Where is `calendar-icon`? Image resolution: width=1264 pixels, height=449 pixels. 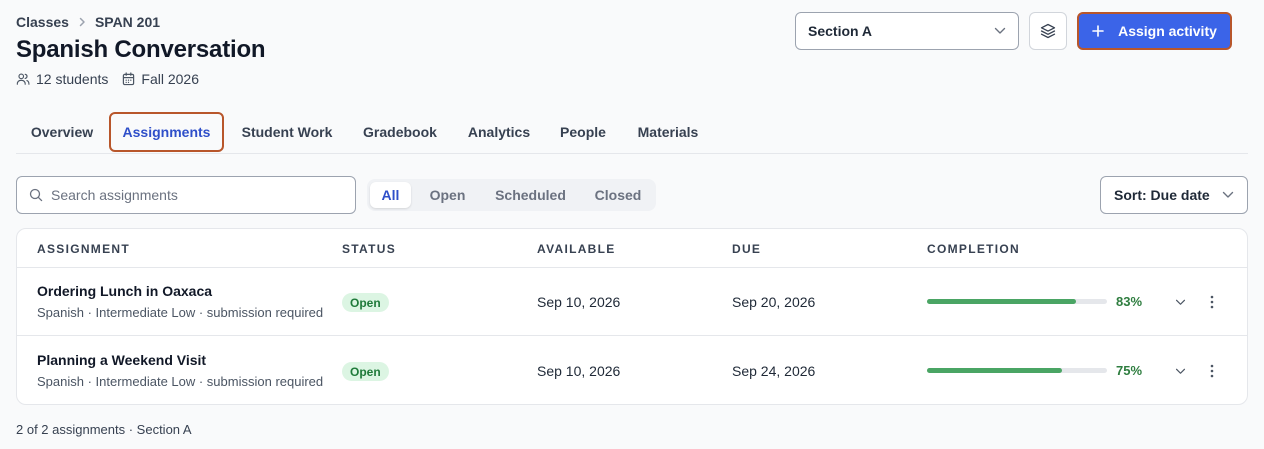
calendar-icon is located at coordinates (129, 79).